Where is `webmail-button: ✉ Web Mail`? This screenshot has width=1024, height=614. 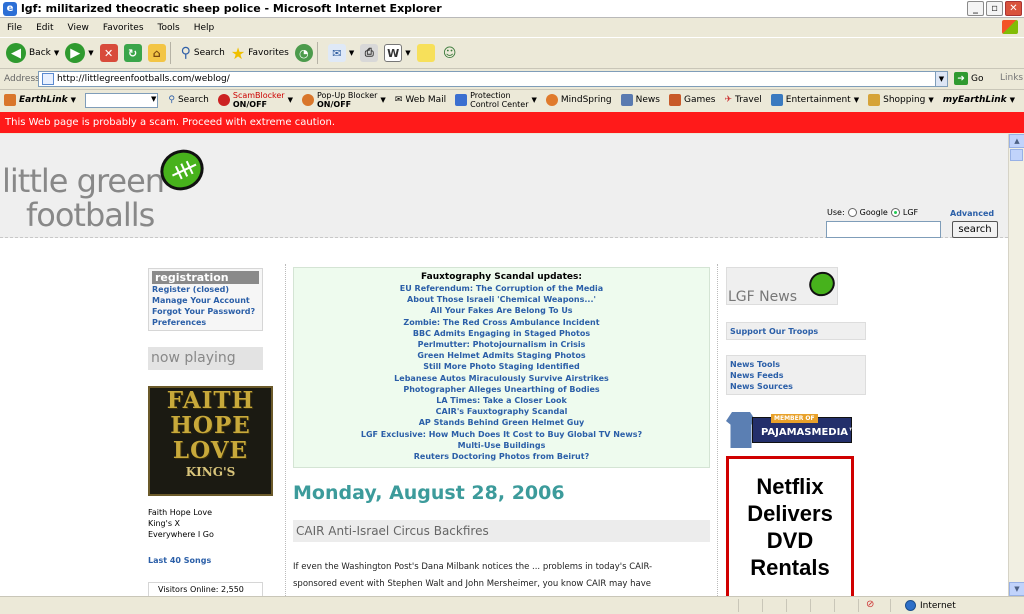 webmail-button: ✉ Web Mail is located at coordinates (420, 100).